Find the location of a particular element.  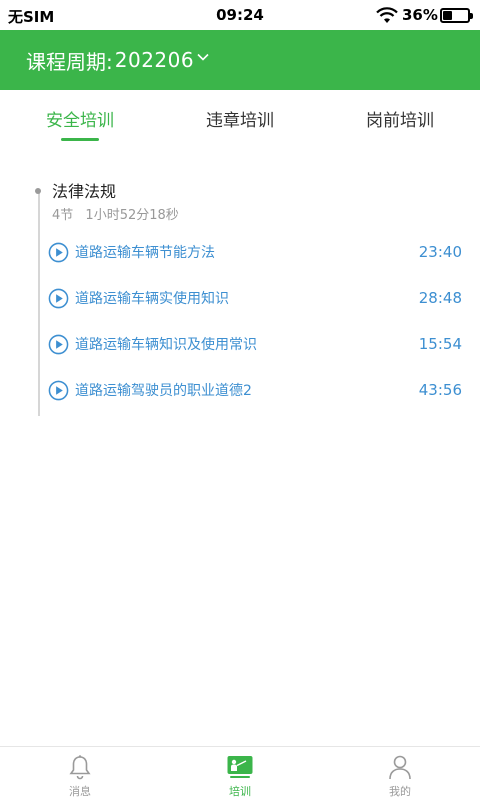

lesson-duration: 23:40 is located at coordinates (440, 252).